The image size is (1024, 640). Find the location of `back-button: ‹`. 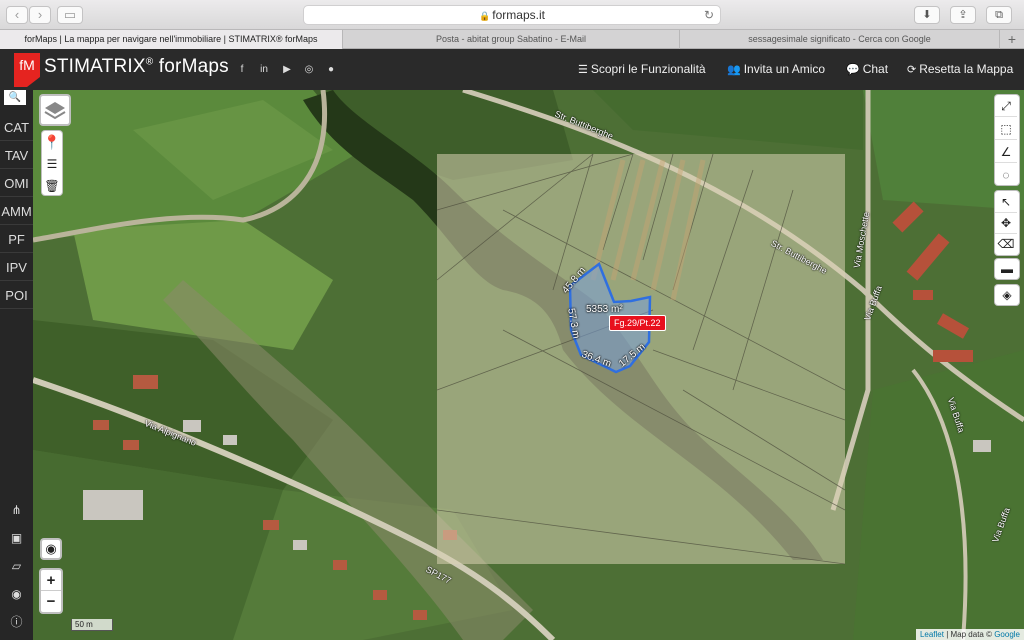

back-button: ‹ is located at coordinates (17, 15).